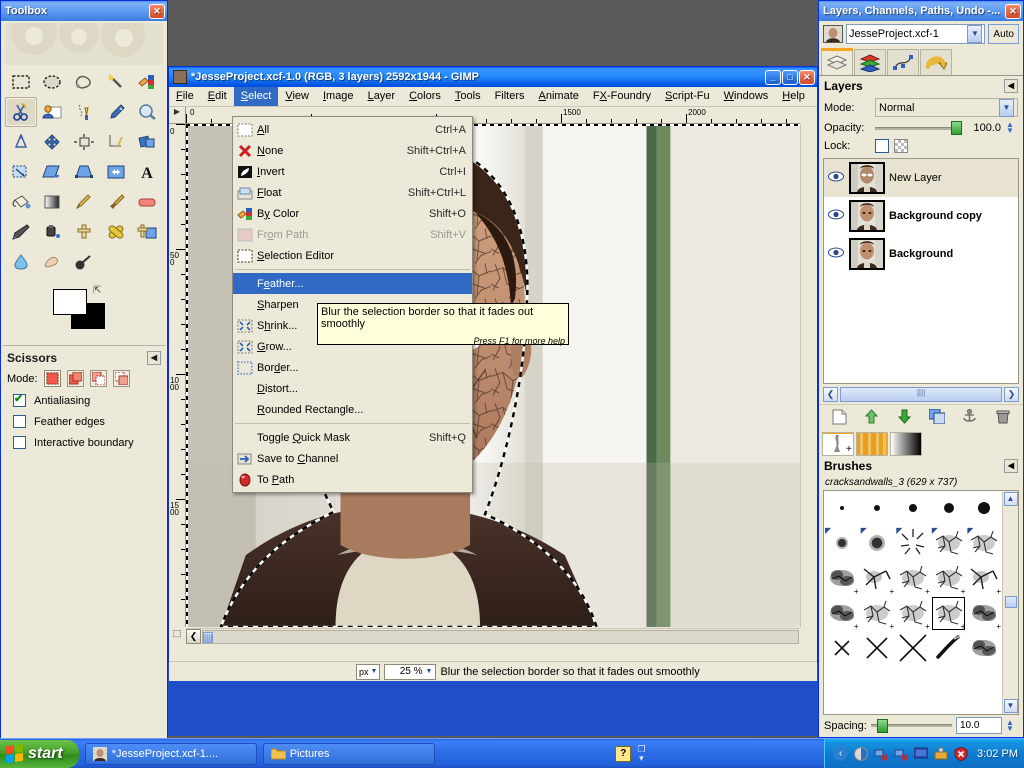  I want to click on menu-item-invert: Invert Ctrl+I, so click(352, 171).